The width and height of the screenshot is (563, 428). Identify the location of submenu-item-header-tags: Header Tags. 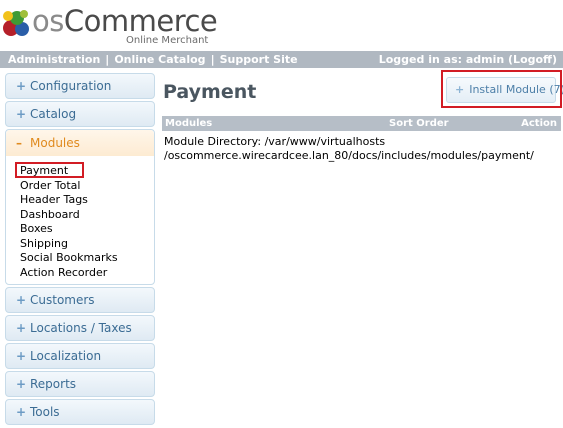
(87, 200).